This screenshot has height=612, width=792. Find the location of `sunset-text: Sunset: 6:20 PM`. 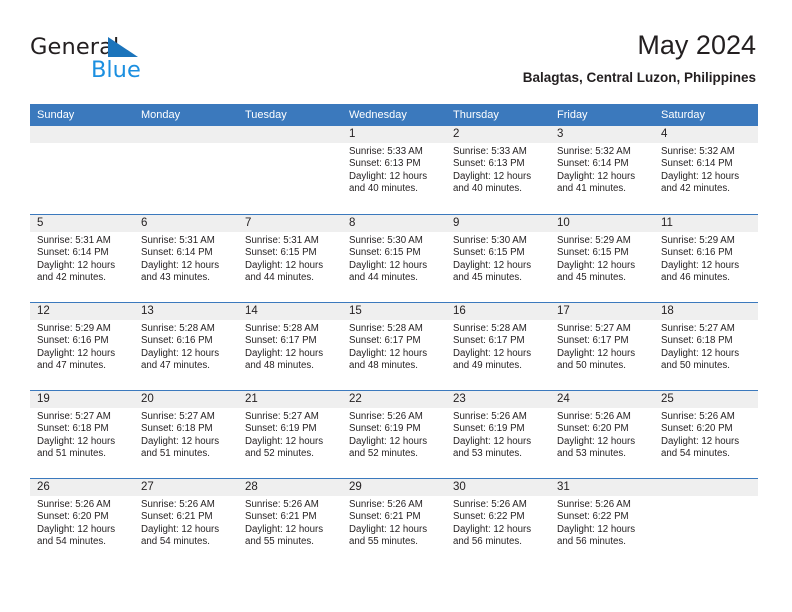

sunset-text: Sunset: 6:20 PM is located at coordinates (697, 429).